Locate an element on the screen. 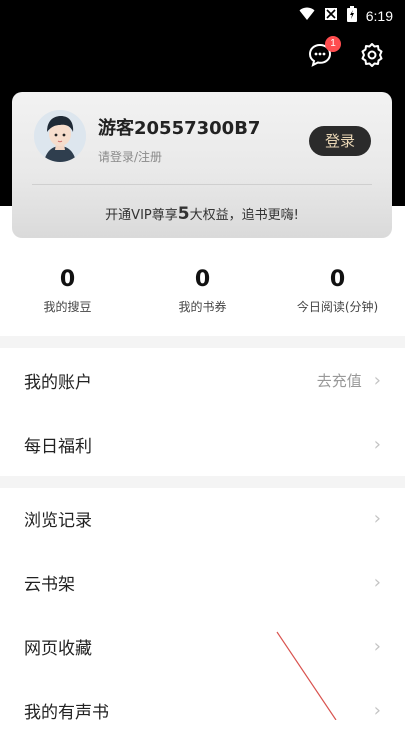 The image size is (405, 742). wifi-icon is located at coordinates (307, 16).